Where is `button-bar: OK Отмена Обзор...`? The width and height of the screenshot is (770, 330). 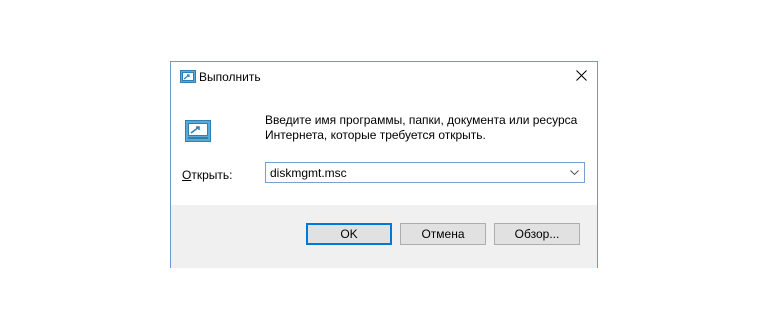 button-bar: OK Отмена Обзор... is located at coordinates (384, 236).